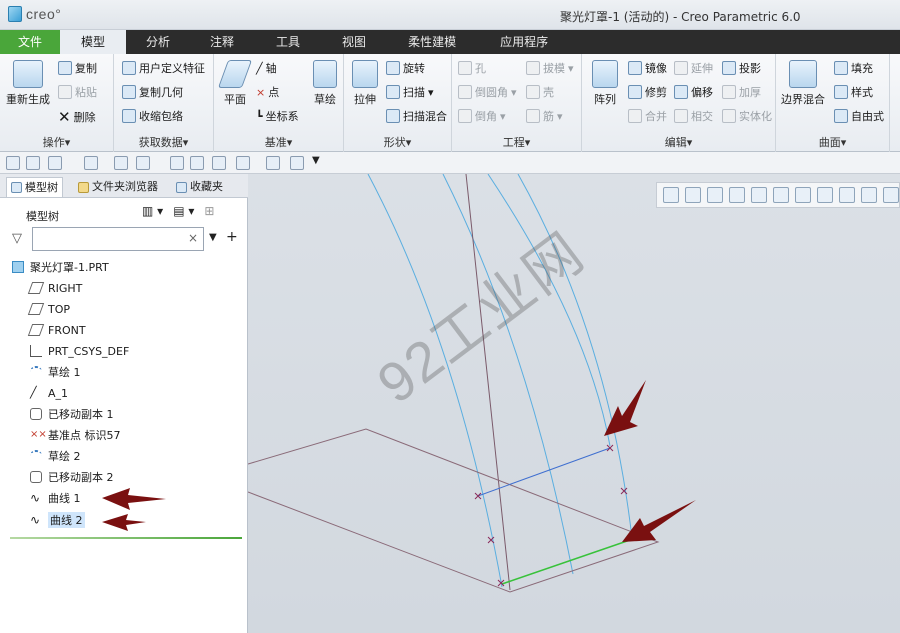  I want to click on tree-item-csys: PRT_CSYS_DEF, so click(79, 351).